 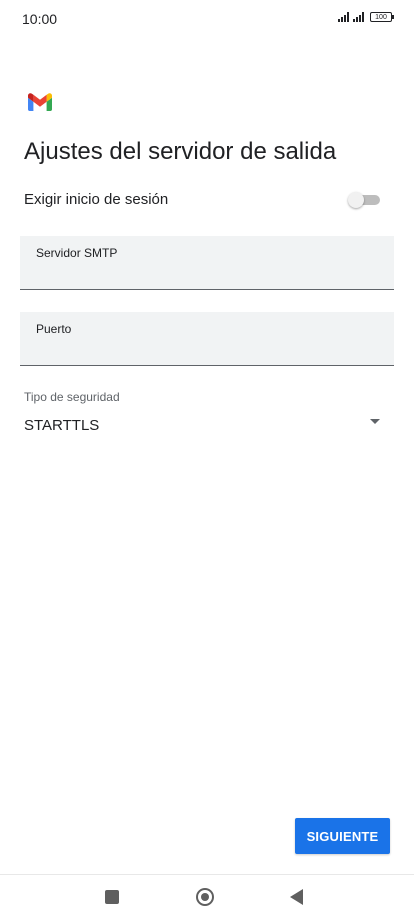 What do you see at coordinates (207, 339) in the screenshot?
I see `port-field: Puerto` at bounding box center [207, 339].